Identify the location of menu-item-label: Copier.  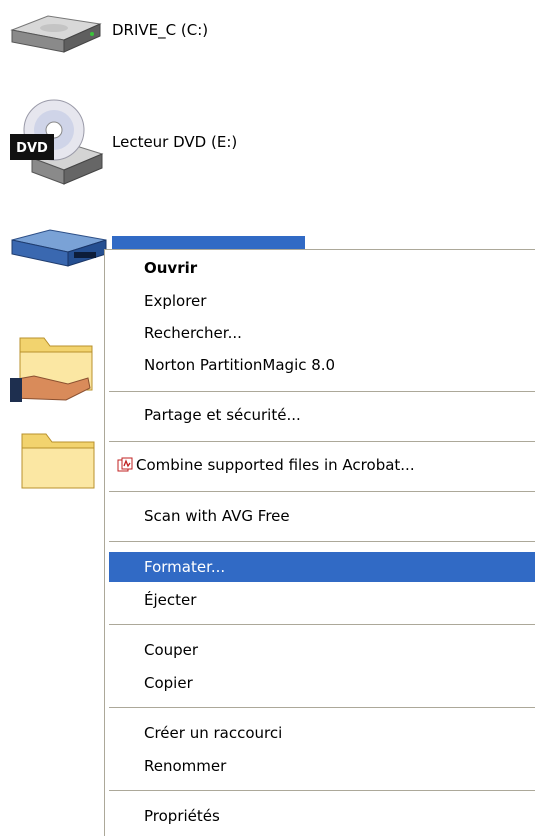
(168, 683).